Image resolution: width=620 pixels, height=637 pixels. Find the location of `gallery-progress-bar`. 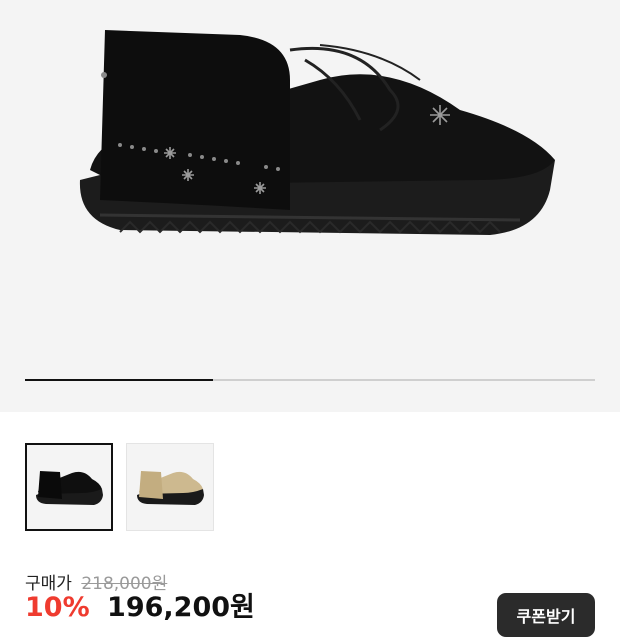

gallery-progress-bar is located at coordinates (310, 380).